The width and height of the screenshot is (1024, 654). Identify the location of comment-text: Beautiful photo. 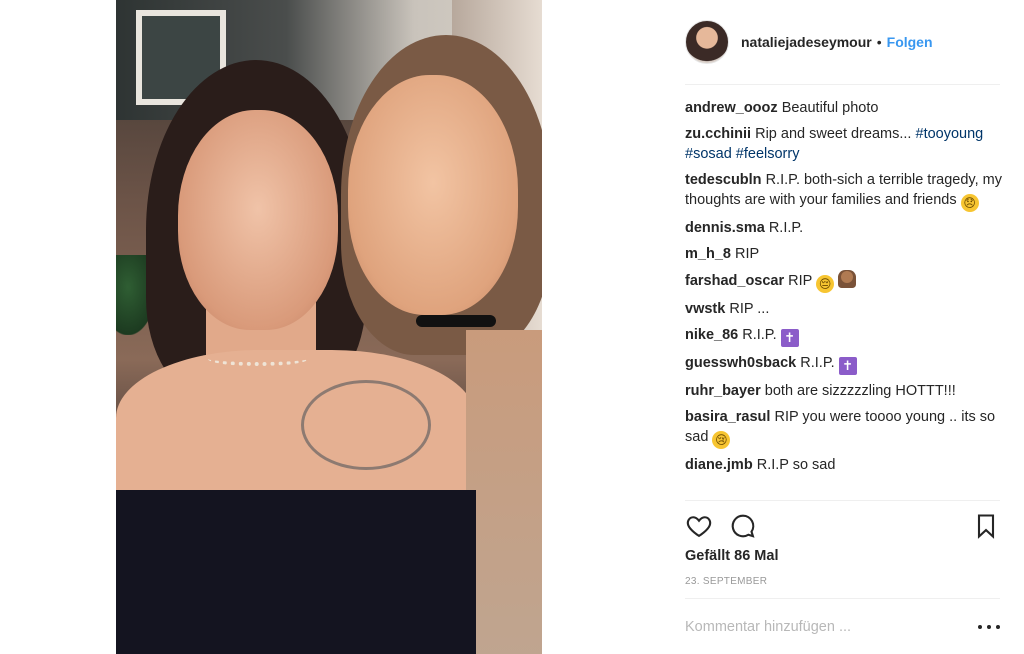
(830, 108).